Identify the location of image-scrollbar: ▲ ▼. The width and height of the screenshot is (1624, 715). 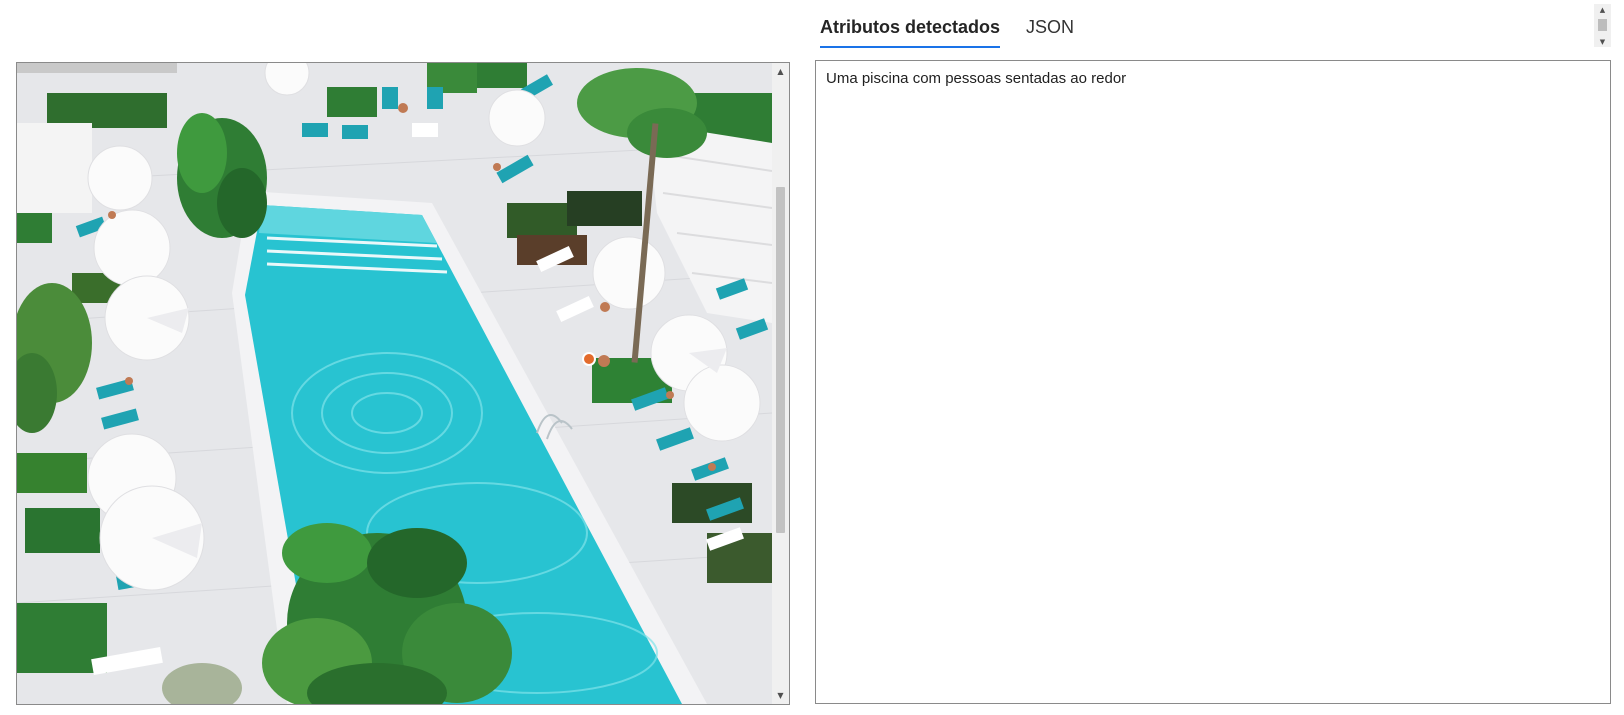
(780, 383).